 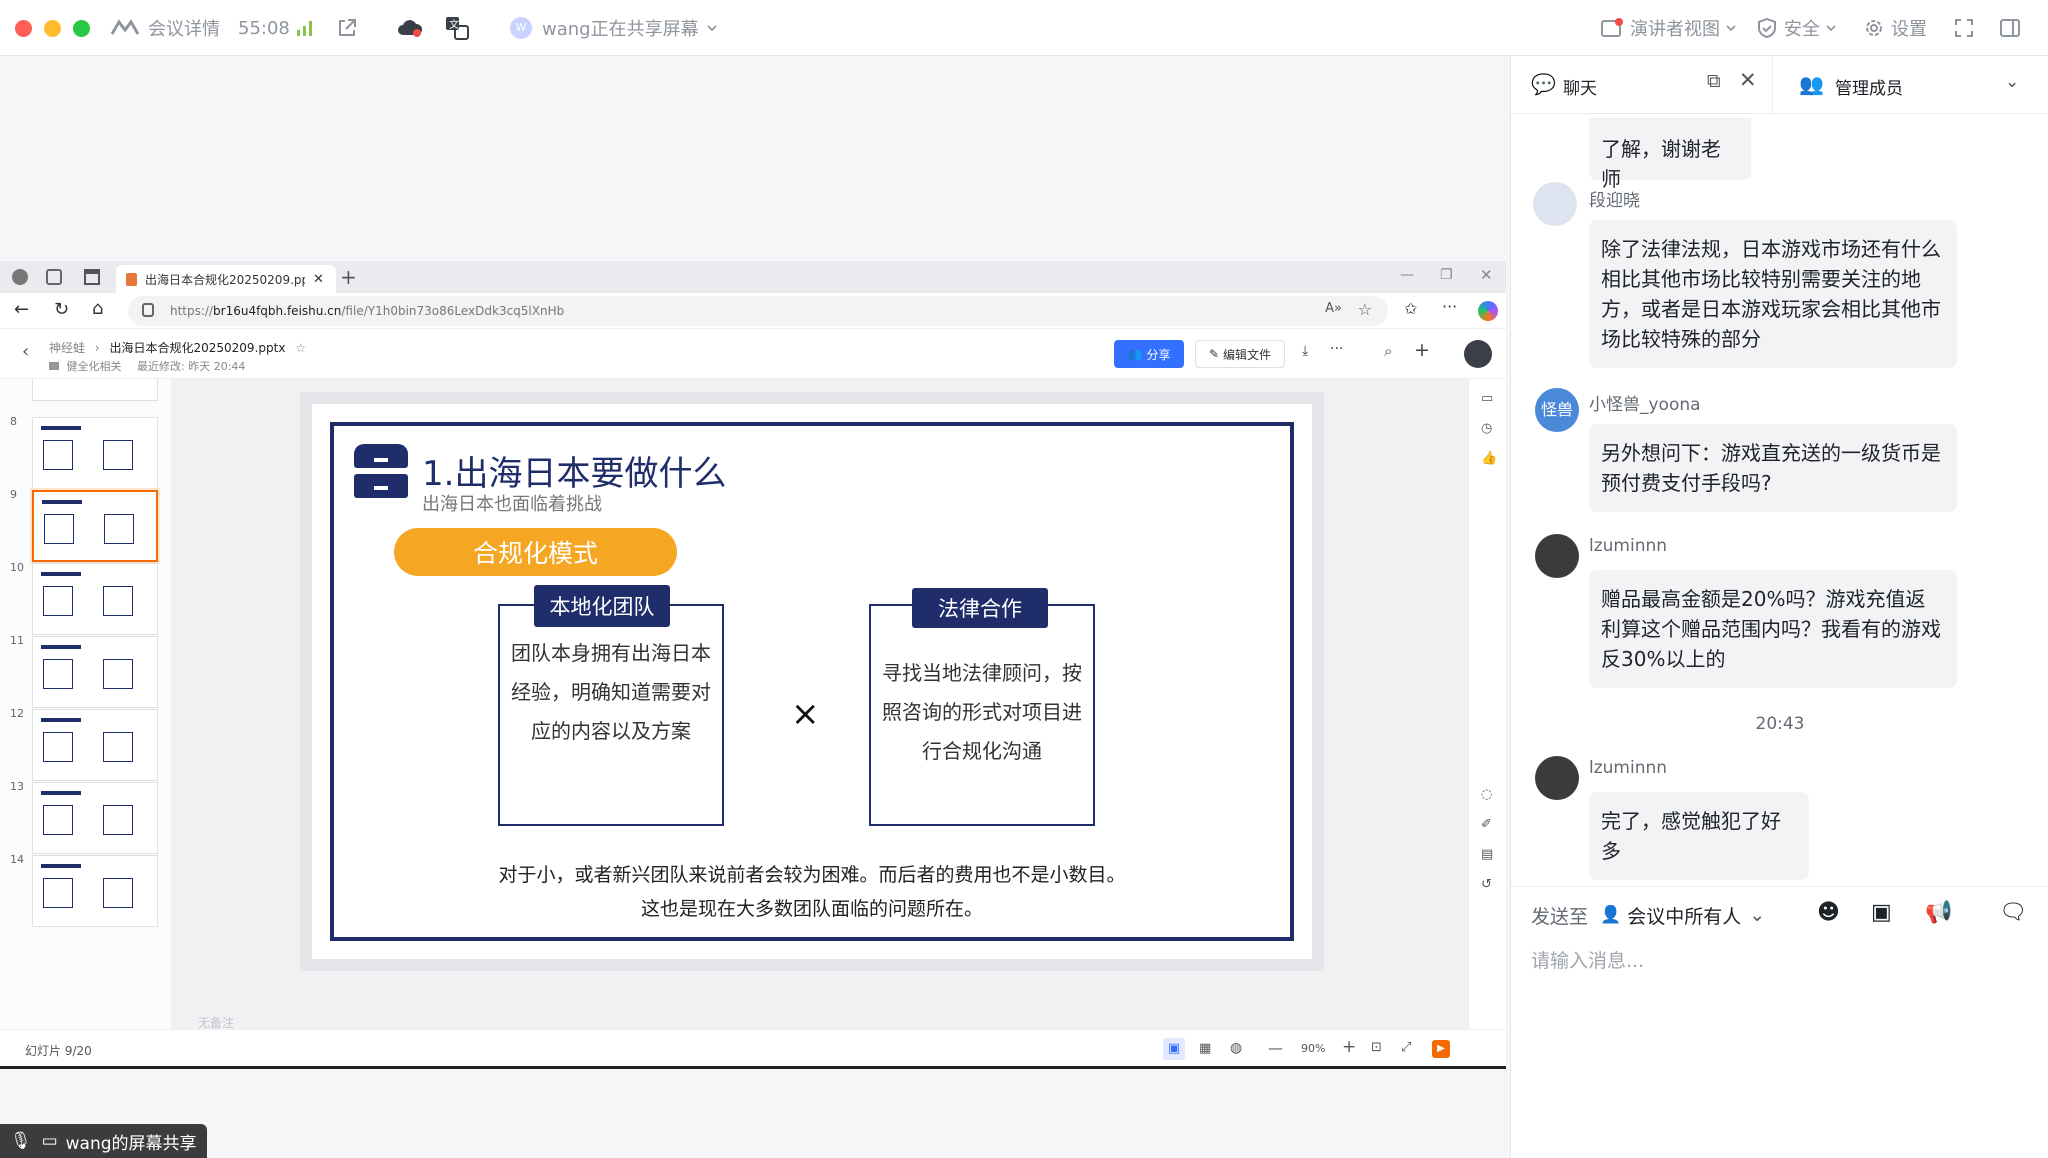 I want to click on feishu-logo-icon, so click(x=125, y=27).